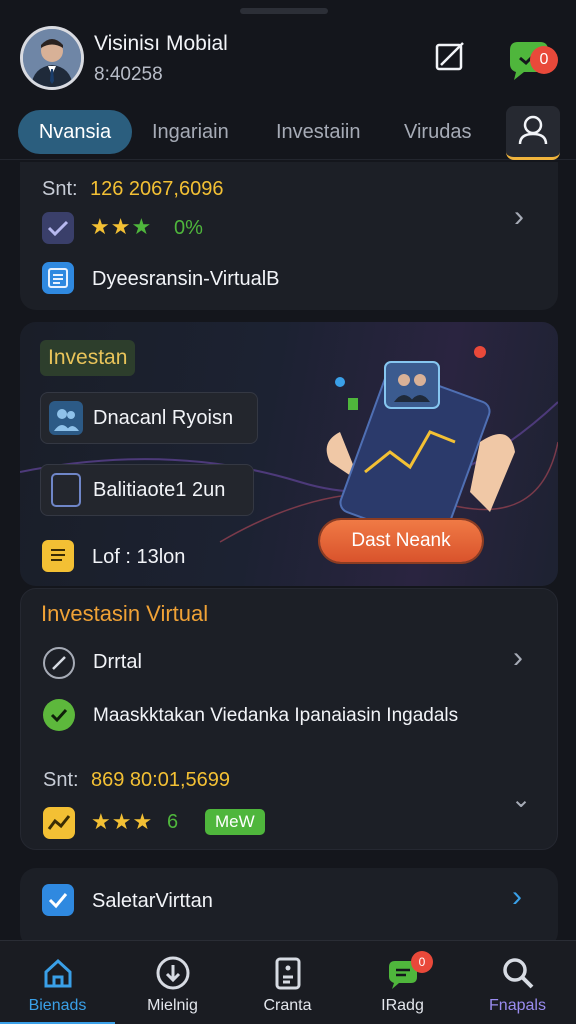  What do you see at coordinates (188, 228) in the screenshot?
I see `rating-percent: 0%` at bounding box center [188, 228].